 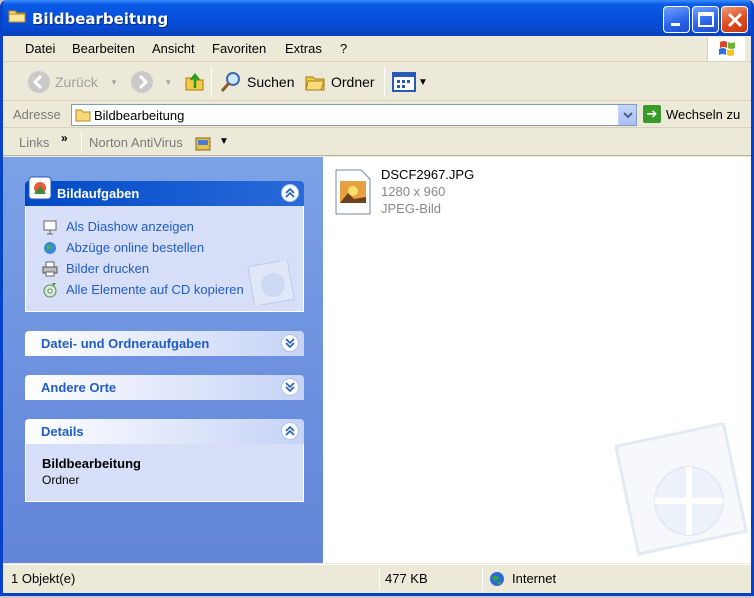 I want to click on address-label: Adresse, so click(x=37, y=114).